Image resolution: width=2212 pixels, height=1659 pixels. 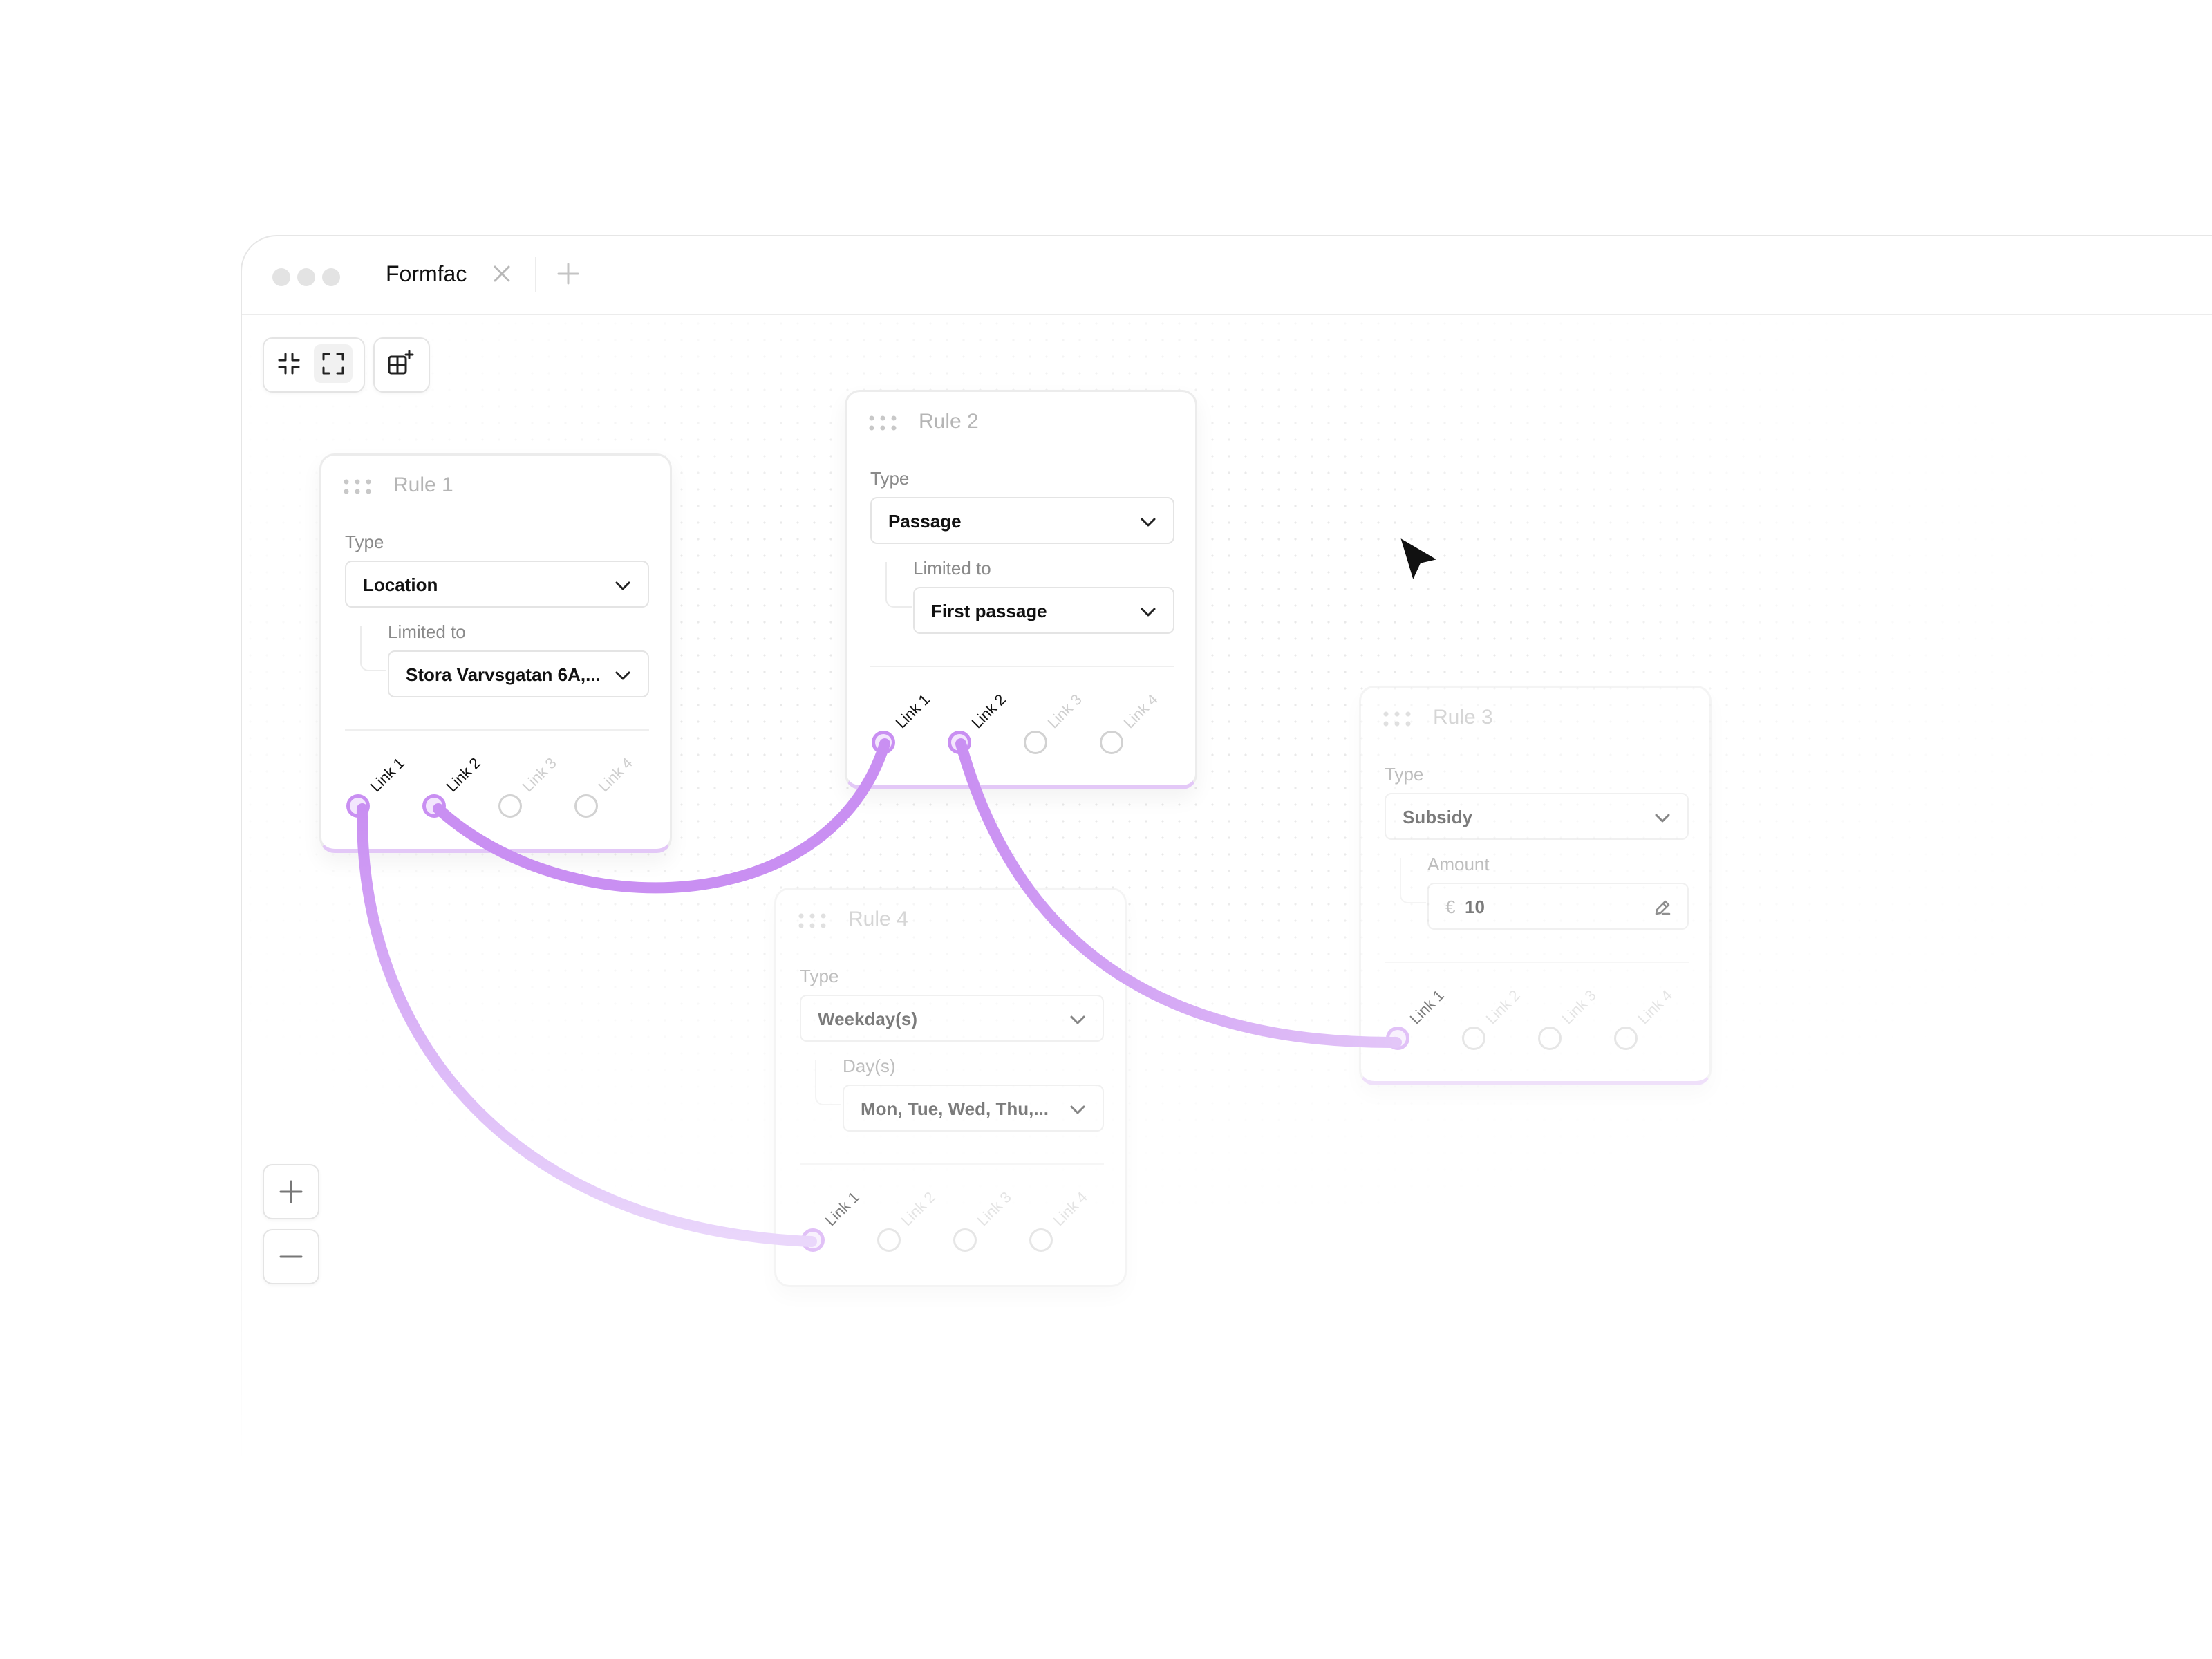 What do you see at coordinates (925, 521) in the screenshot?
I see `type-select-value: Passage` at bounding box center [925, 521].